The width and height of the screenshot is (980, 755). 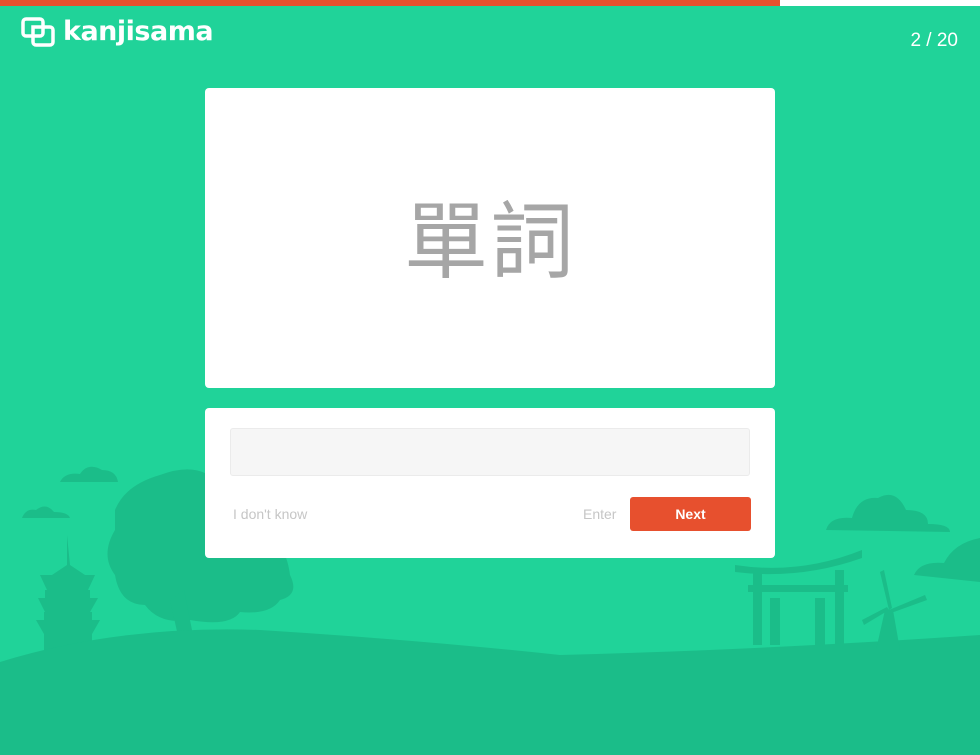 What do you see at coordinates (947, 560) in the screenshot?
I see `cloud-far-right` at bounding box center [947, 560].